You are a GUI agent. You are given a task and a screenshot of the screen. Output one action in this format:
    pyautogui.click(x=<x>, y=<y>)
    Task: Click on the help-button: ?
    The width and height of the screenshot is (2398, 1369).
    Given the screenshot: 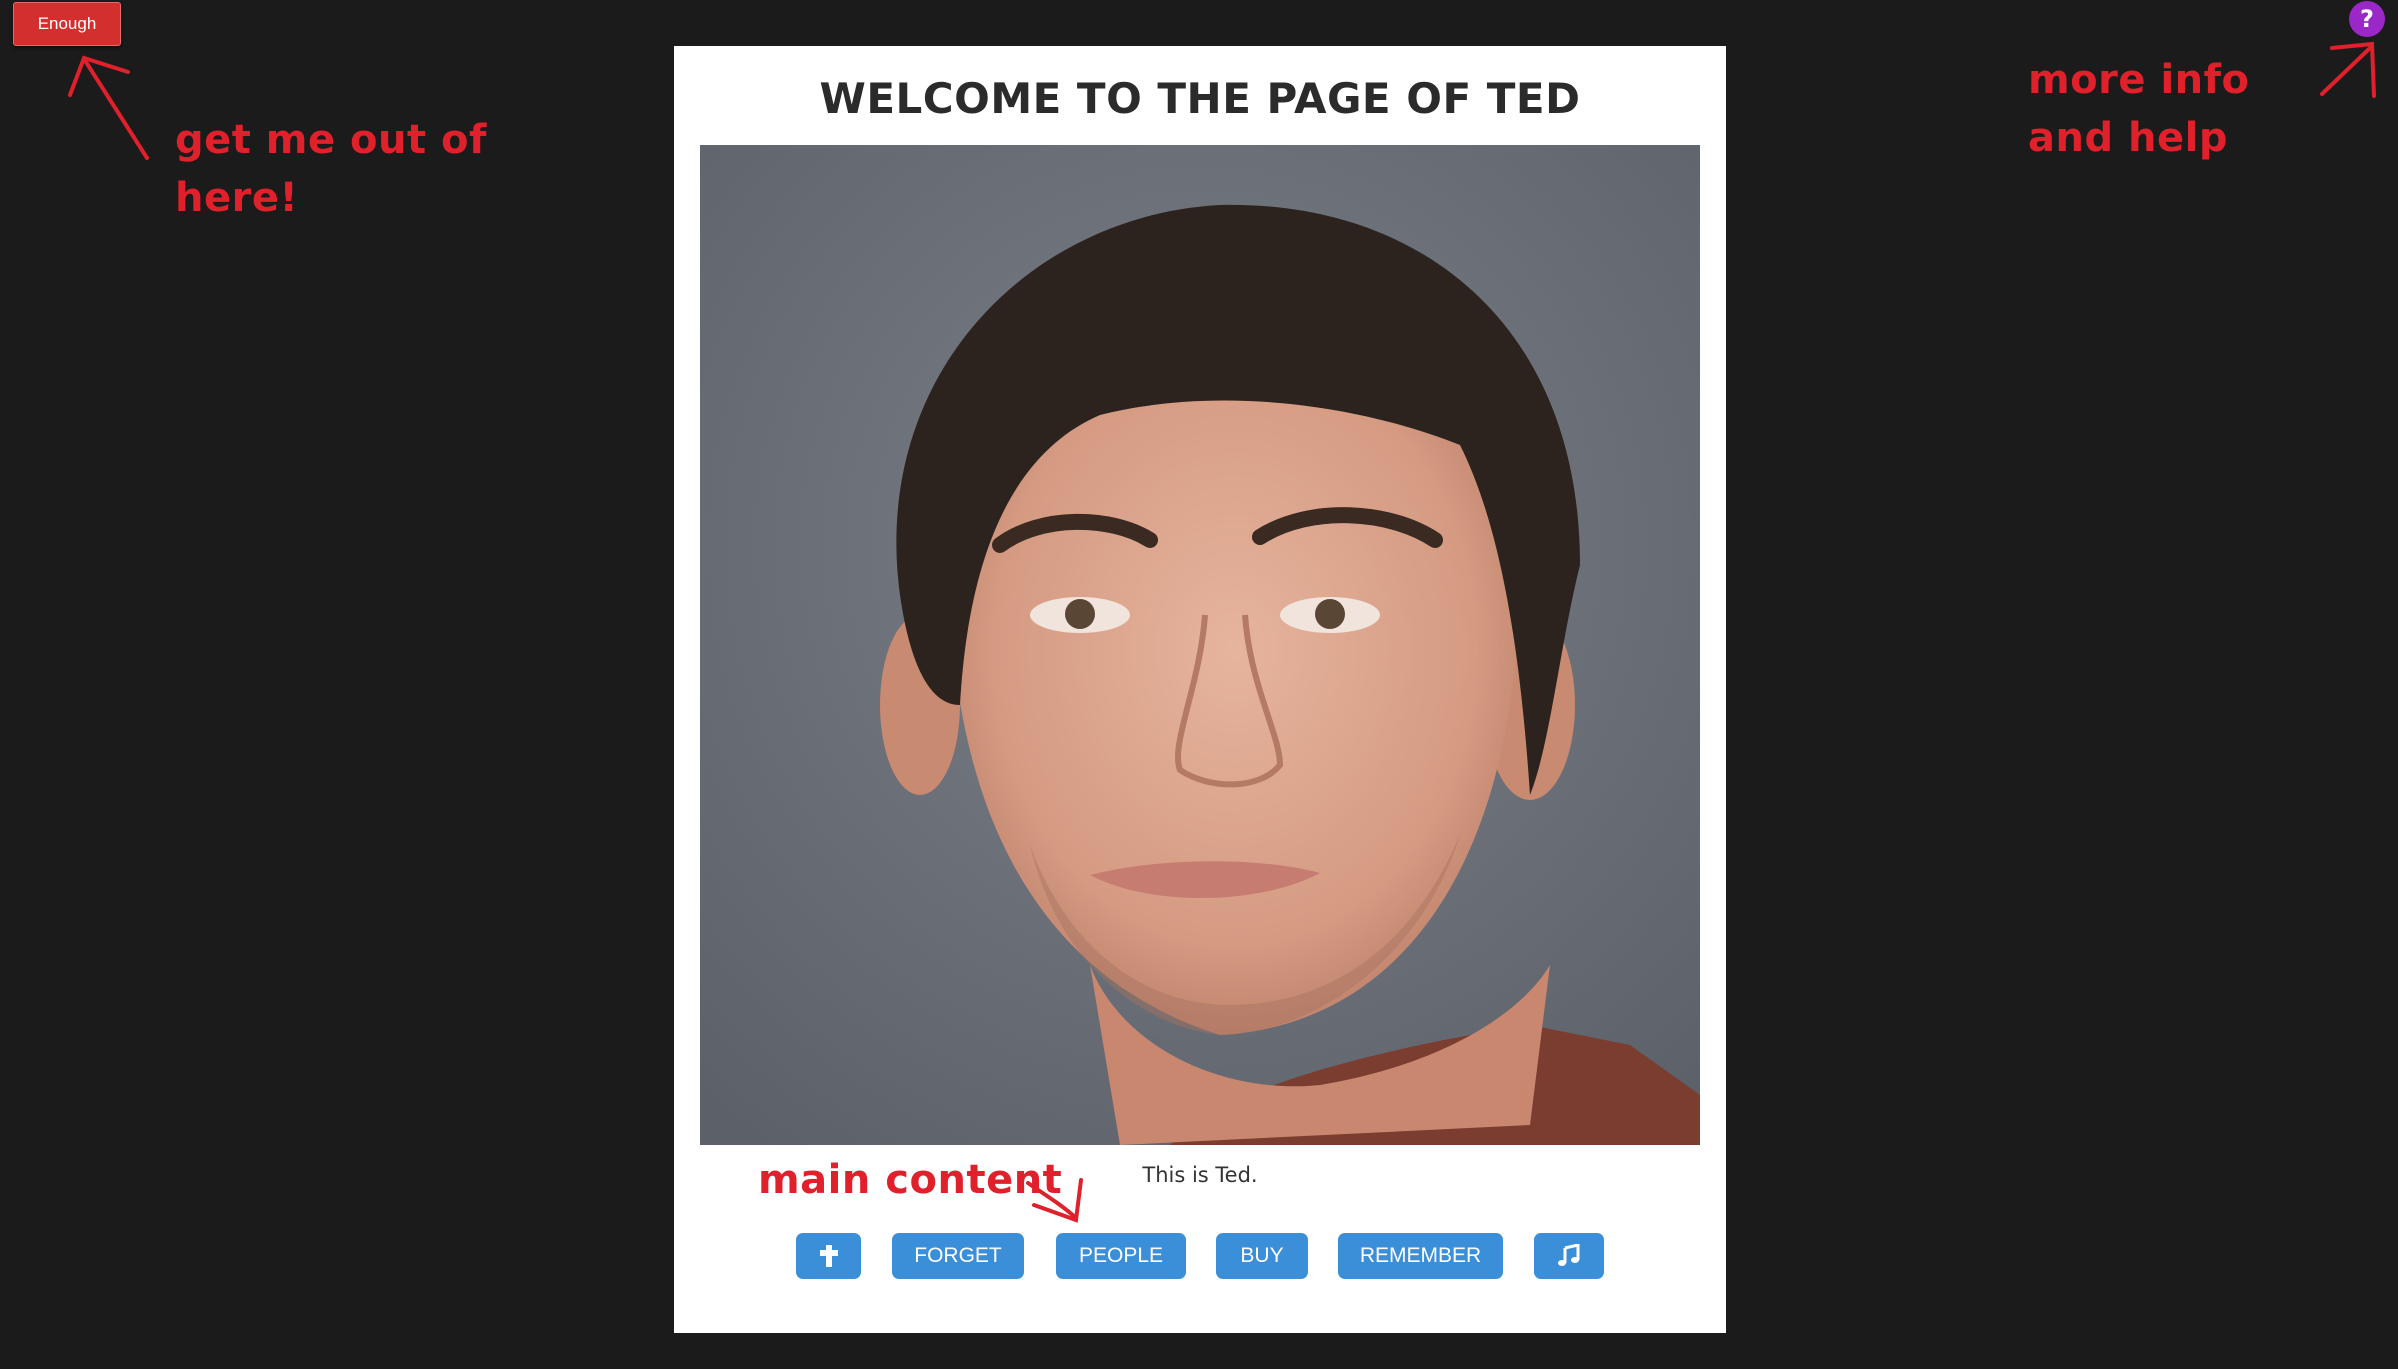 What is the action you would take?
    pyautogui.click(x=2367, y=19)
    